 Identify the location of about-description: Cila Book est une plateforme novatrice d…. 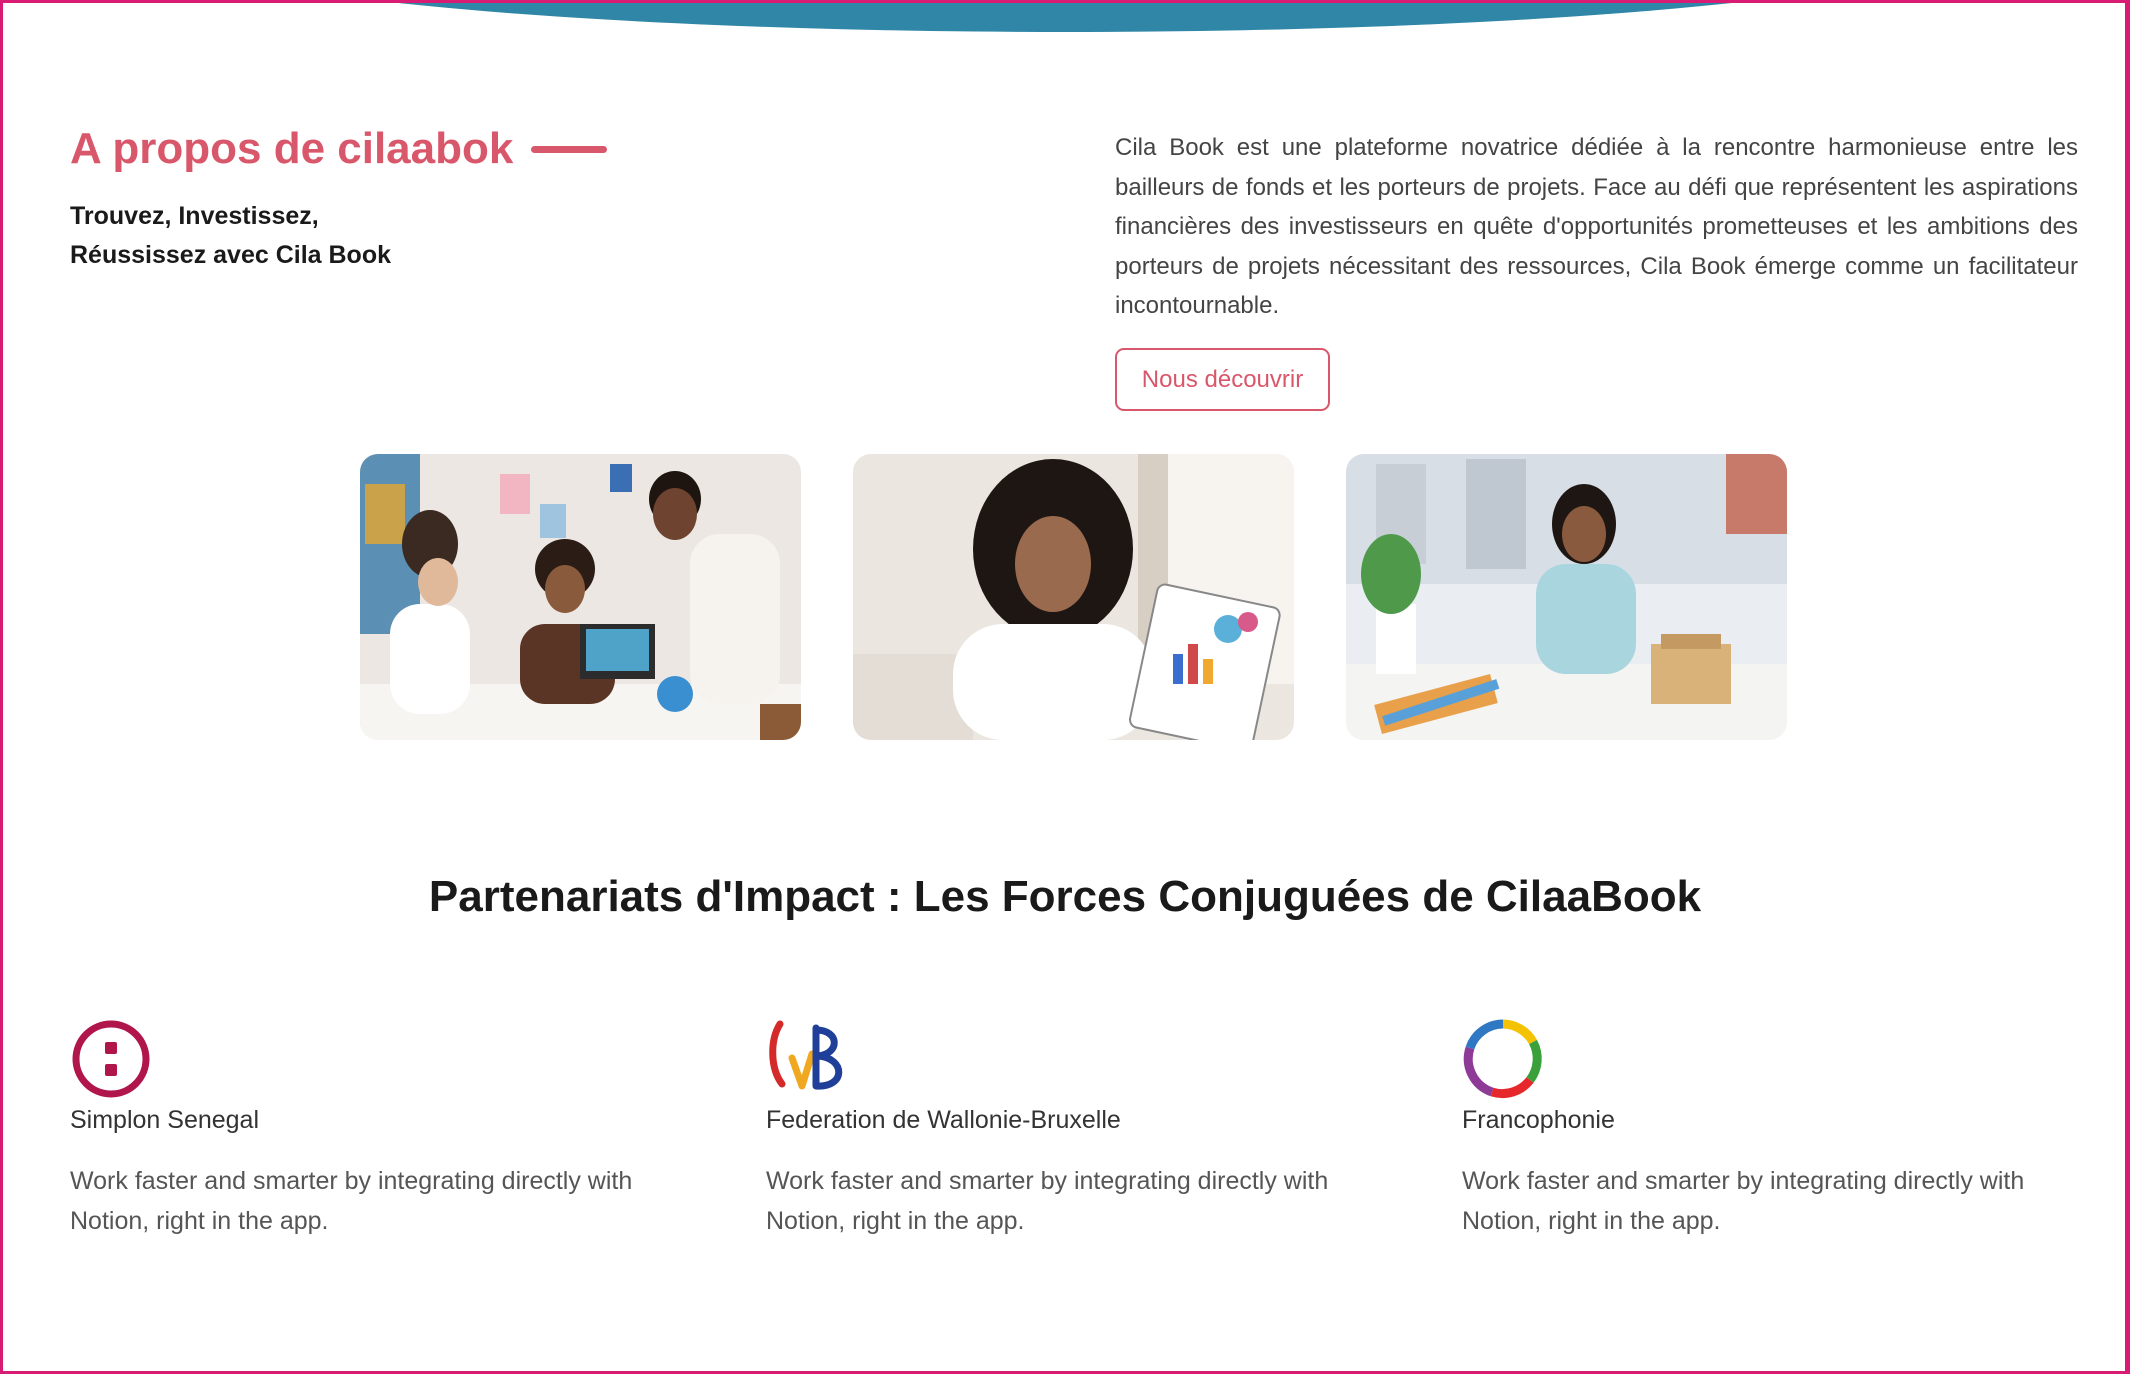
(1596, 226).